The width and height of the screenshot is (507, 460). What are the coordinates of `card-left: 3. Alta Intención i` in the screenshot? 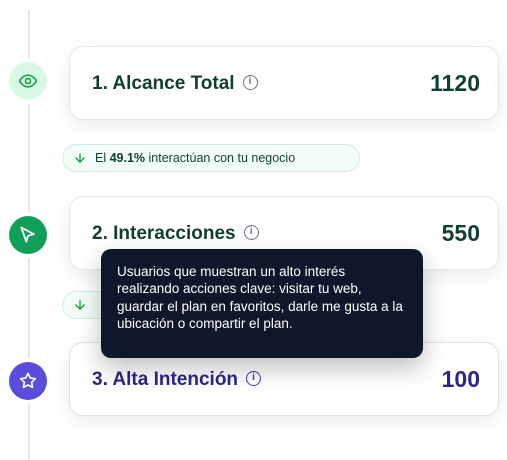 It's located at (177, 379).